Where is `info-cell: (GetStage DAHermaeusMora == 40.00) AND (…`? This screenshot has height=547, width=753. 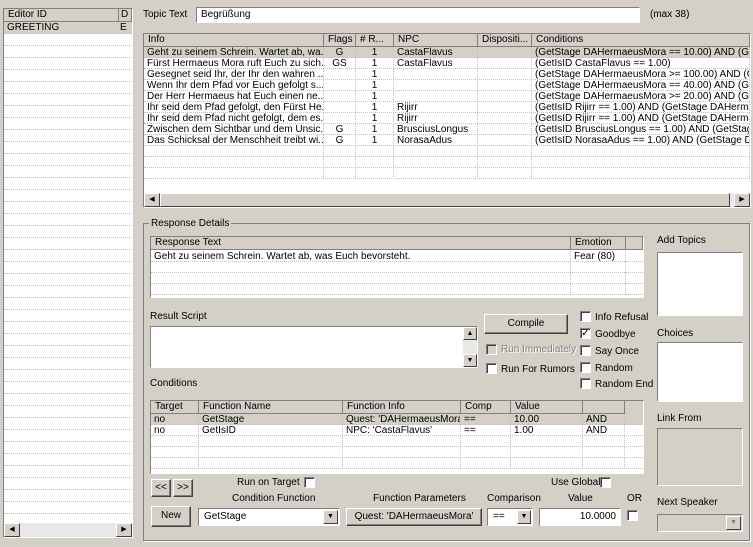
info-cell: (GetStage DAHermaeusMora == 40.00) AND (… is located at coordinates (641, 85).